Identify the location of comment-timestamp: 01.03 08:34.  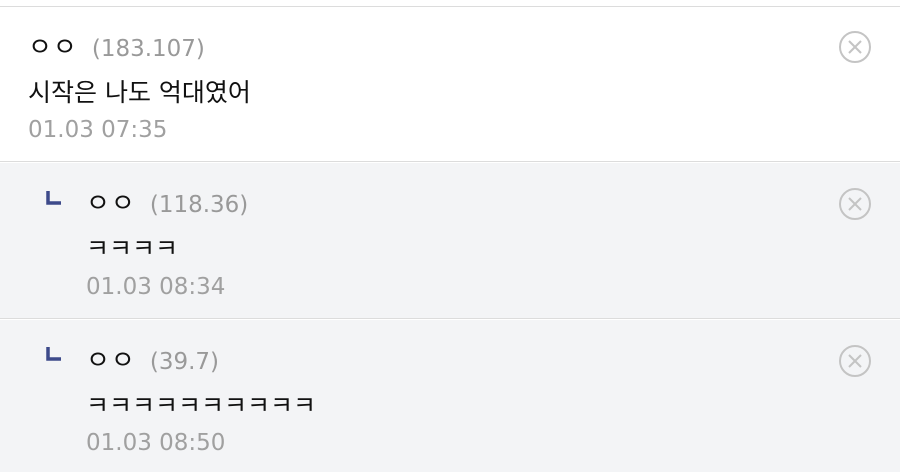
(156, 287).